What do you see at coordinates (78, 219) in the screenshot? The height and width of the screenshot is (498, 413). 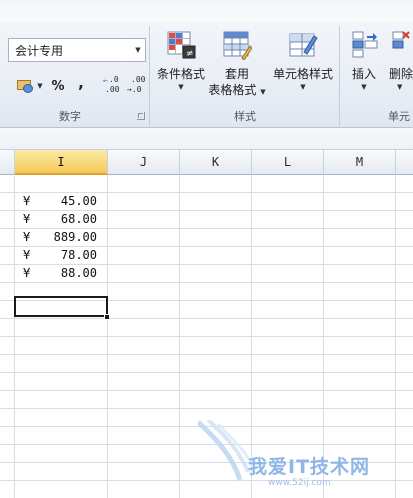 I see `cell-value: 68.00` at bounding box center [78, 219].